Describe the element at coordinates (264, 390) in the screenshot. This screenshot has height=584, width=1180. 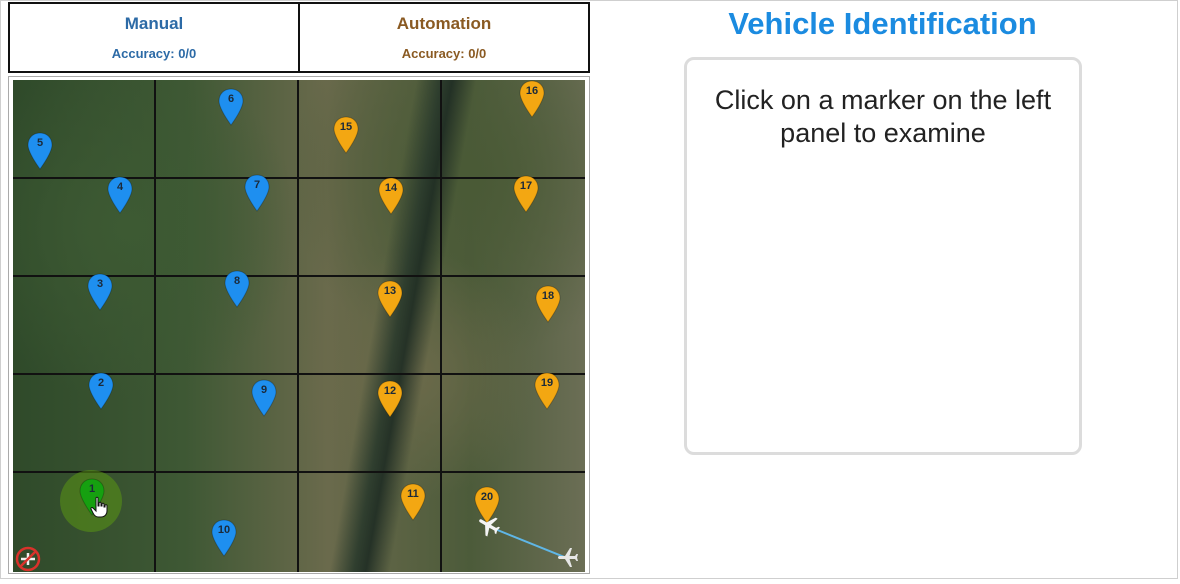
I see `marker-number: 9` at that location.